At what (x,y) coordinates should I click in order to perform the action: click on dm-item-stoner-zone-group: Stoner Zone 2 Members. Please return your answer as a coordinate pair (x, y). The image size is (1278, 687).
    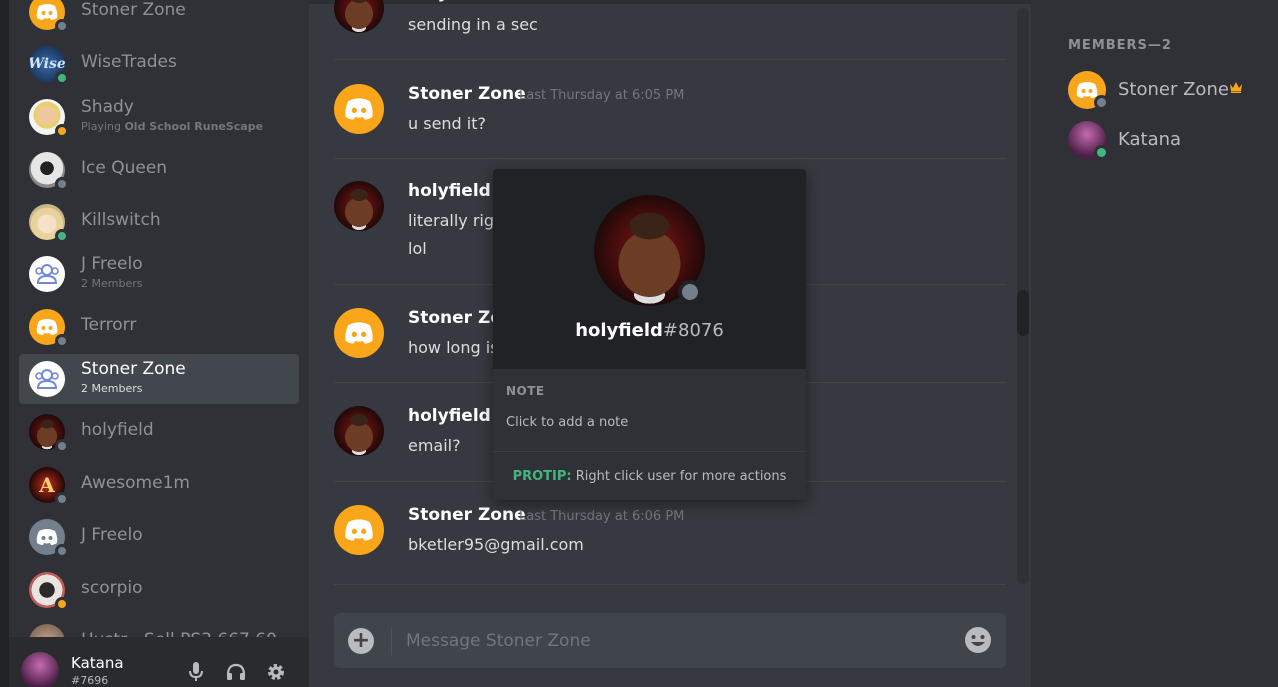
    Looking at the image, I should click on (159, 379).